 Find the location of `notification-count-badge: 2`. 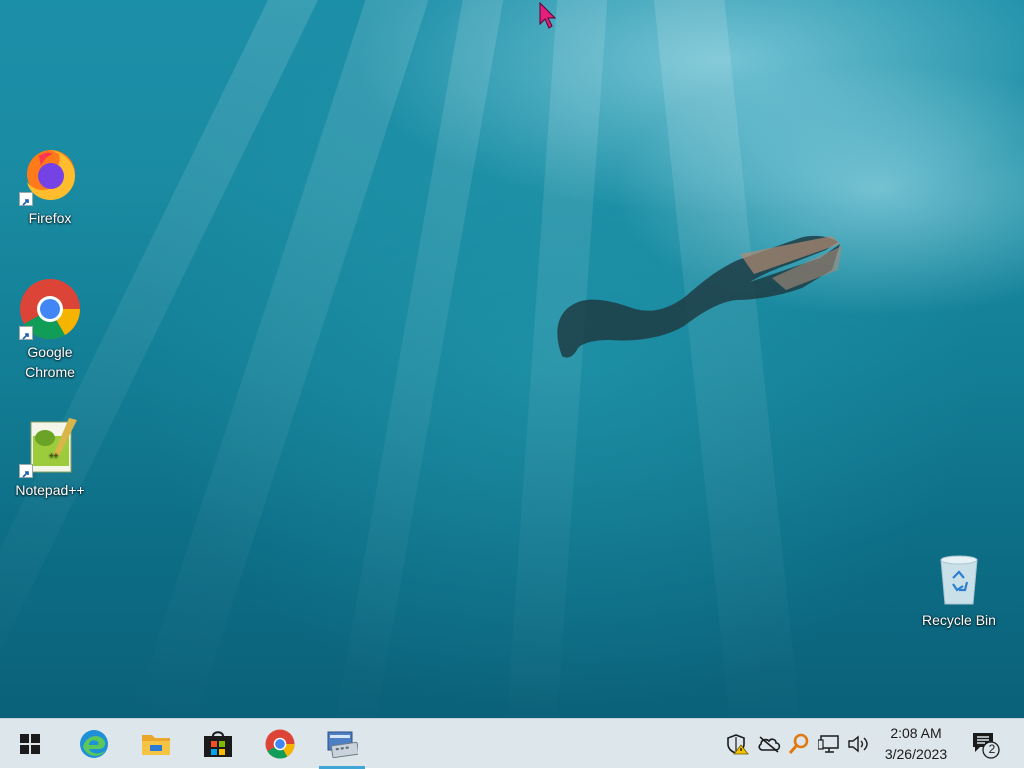

notification-count-badge: 2 is located at coordinates (992, 749).